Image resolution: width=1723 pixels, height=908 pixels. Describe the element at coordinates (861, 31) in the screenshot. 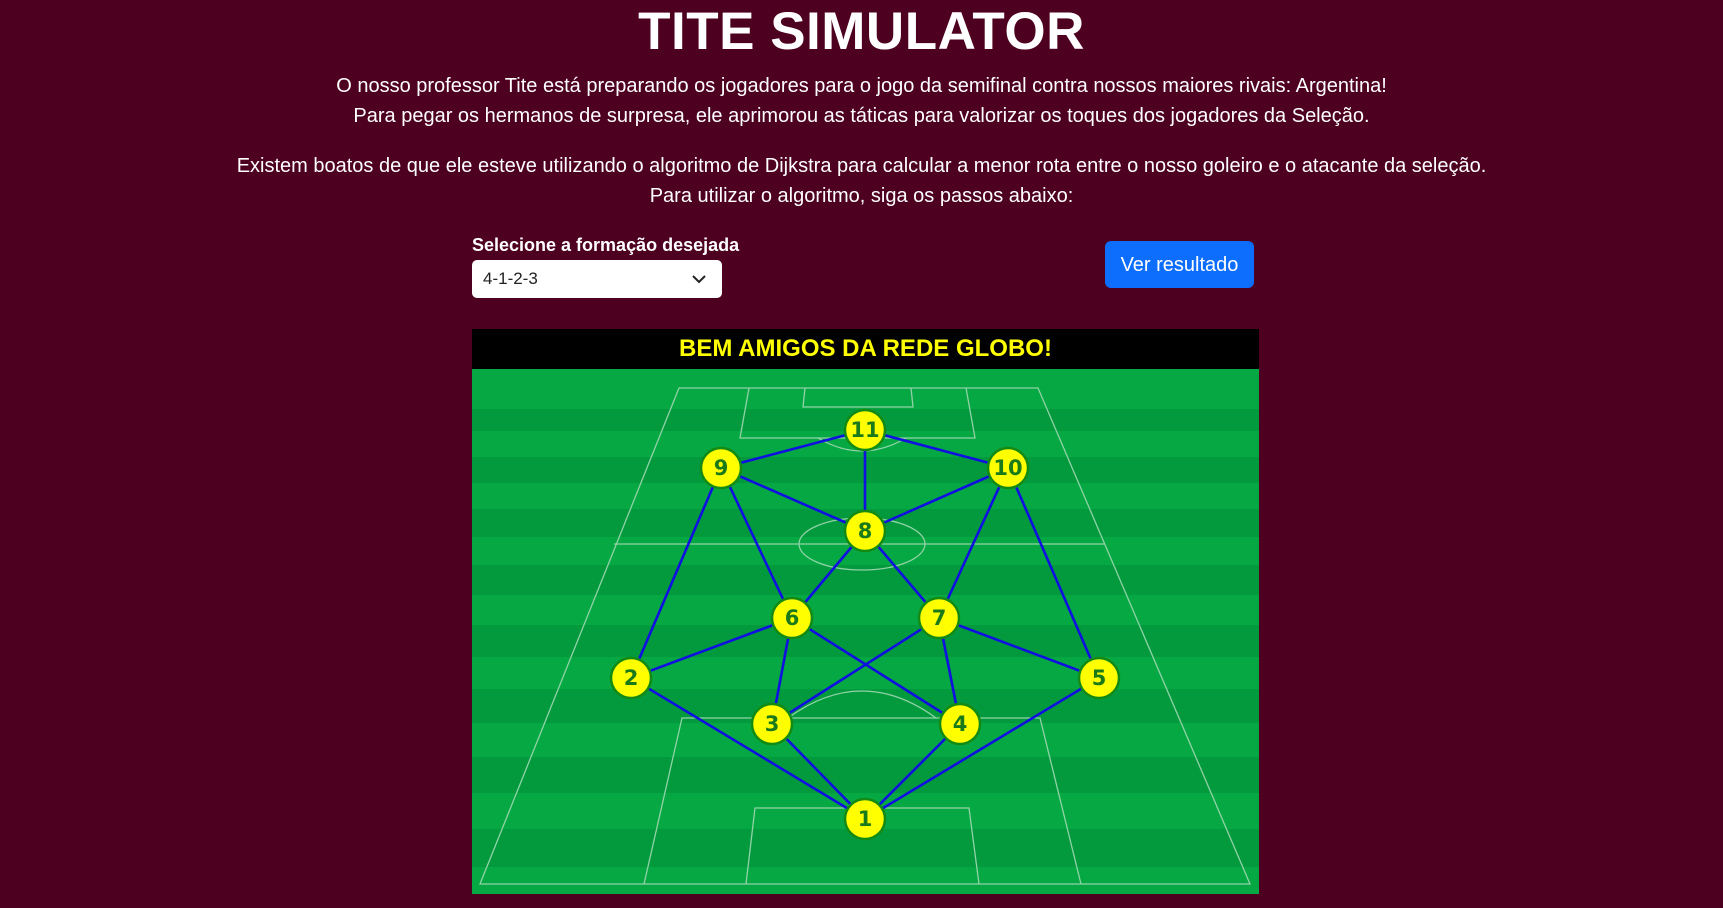

I see `page-title: TITE SIMULATOR` at that location.